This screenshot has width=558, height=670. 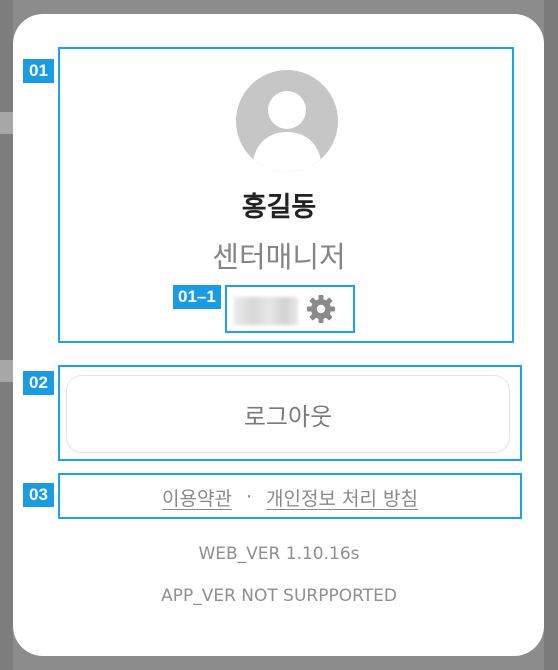 I want to click on web-version: WEB_VER 1.10.16s, so click(x=279, y=554).